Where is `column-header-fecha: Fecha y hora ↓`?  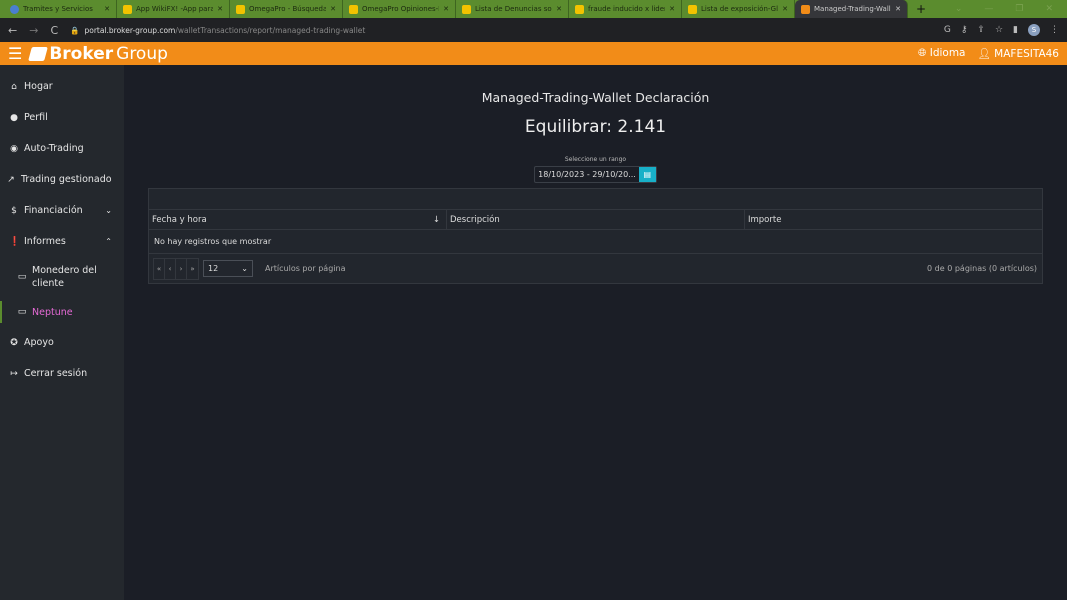 column-header-fecha: Fecha y hora ↓ is located at coordinates (298, 219).